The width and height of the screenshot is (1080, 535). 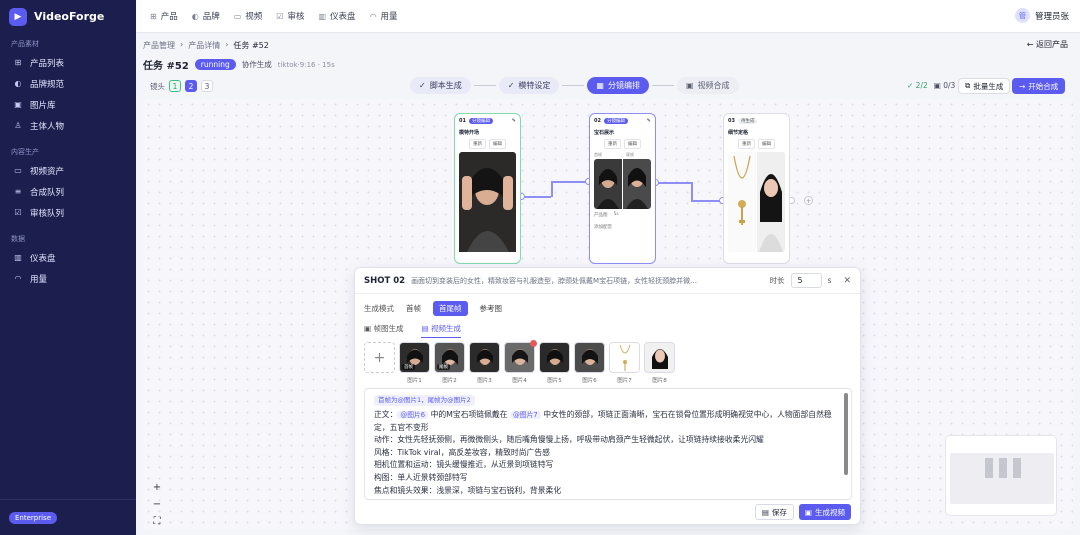 I want to click on zoom-out-button: −, so click(x=157, y=504).